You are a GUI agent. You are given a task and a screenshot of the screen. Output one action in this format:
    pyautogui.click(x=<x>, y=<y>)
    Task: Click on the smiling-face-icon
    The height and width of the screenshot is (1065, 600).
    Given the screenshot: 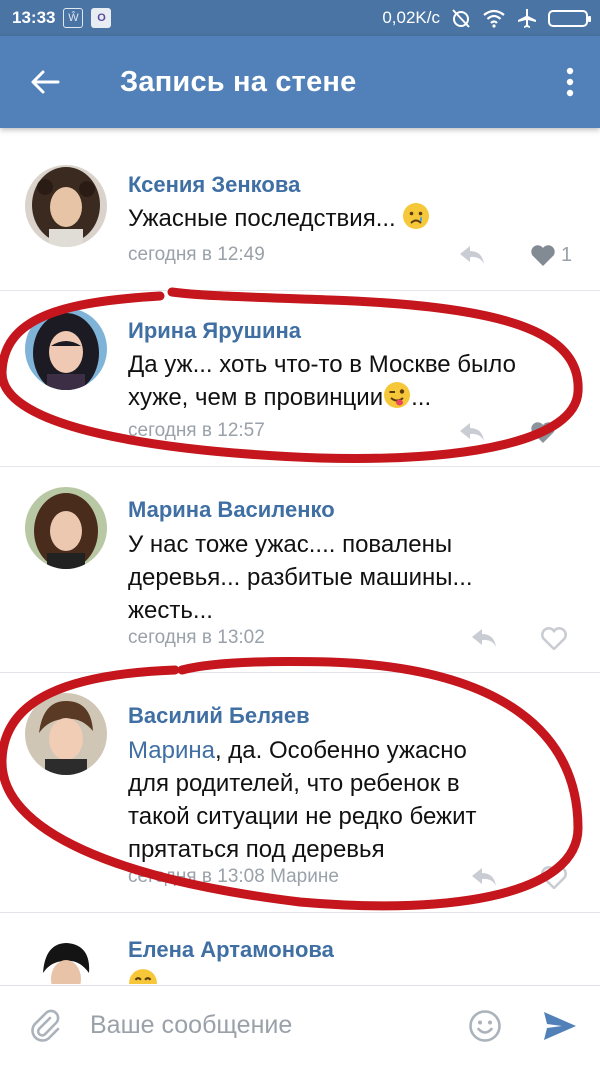 What is the action you would take?
    pyautogui.click(x=143, y=976)
    